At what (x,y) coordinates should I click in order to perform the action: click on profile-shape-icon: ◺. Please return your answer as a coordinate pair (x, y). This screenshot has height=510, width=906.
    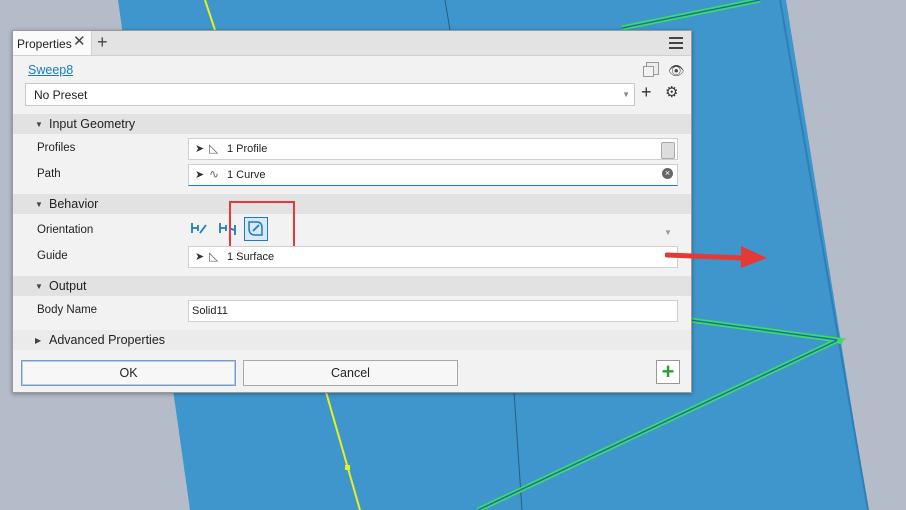
    Looking at the image, I should click on (214, 148).